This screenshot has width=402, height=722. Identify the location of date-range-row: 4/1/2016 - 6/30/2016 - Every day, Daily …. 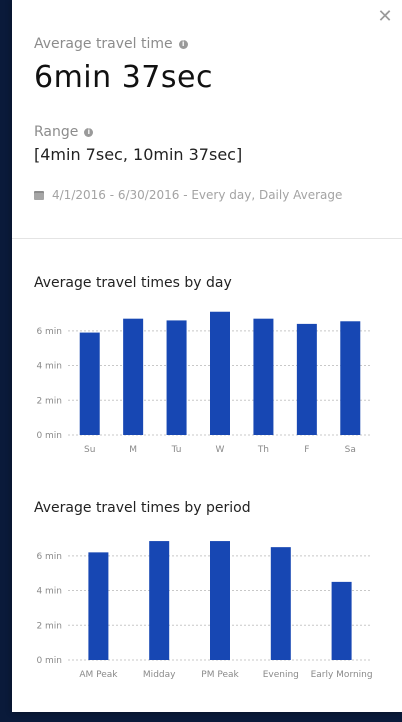
(188, 195).